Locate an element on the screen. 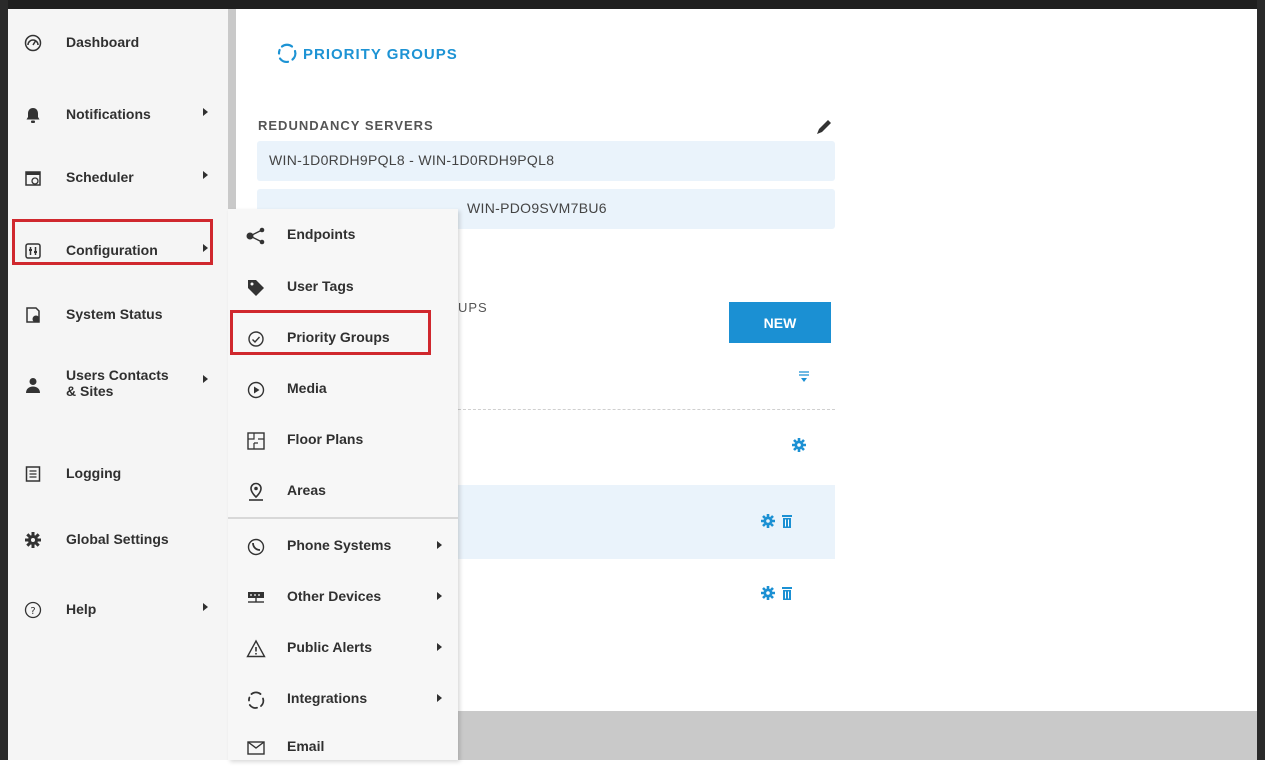 This screenshot has height=773, width=1265. server-row: WIN-1D0RDH9PQL8 - WIN-1D0RDH9PQL8 is located at coordinates (546, 161).